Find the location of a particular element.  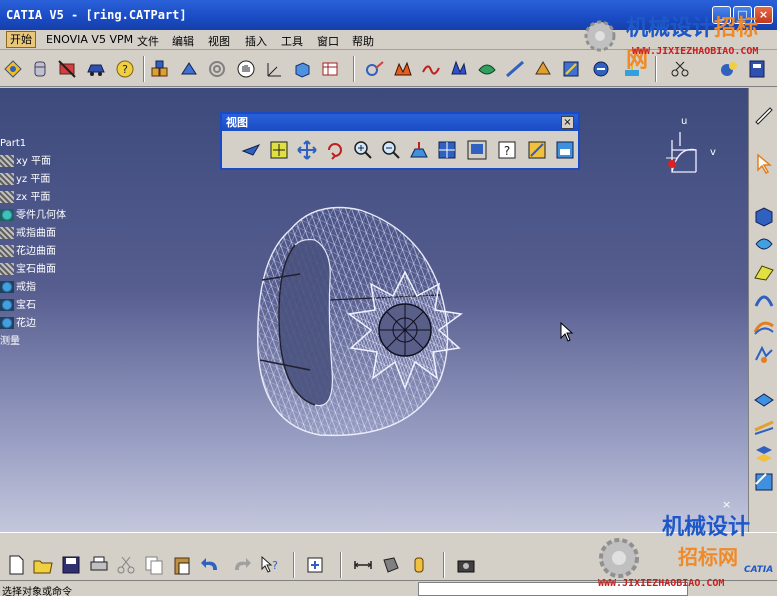

print-icon is located at coordinates (99, 565).